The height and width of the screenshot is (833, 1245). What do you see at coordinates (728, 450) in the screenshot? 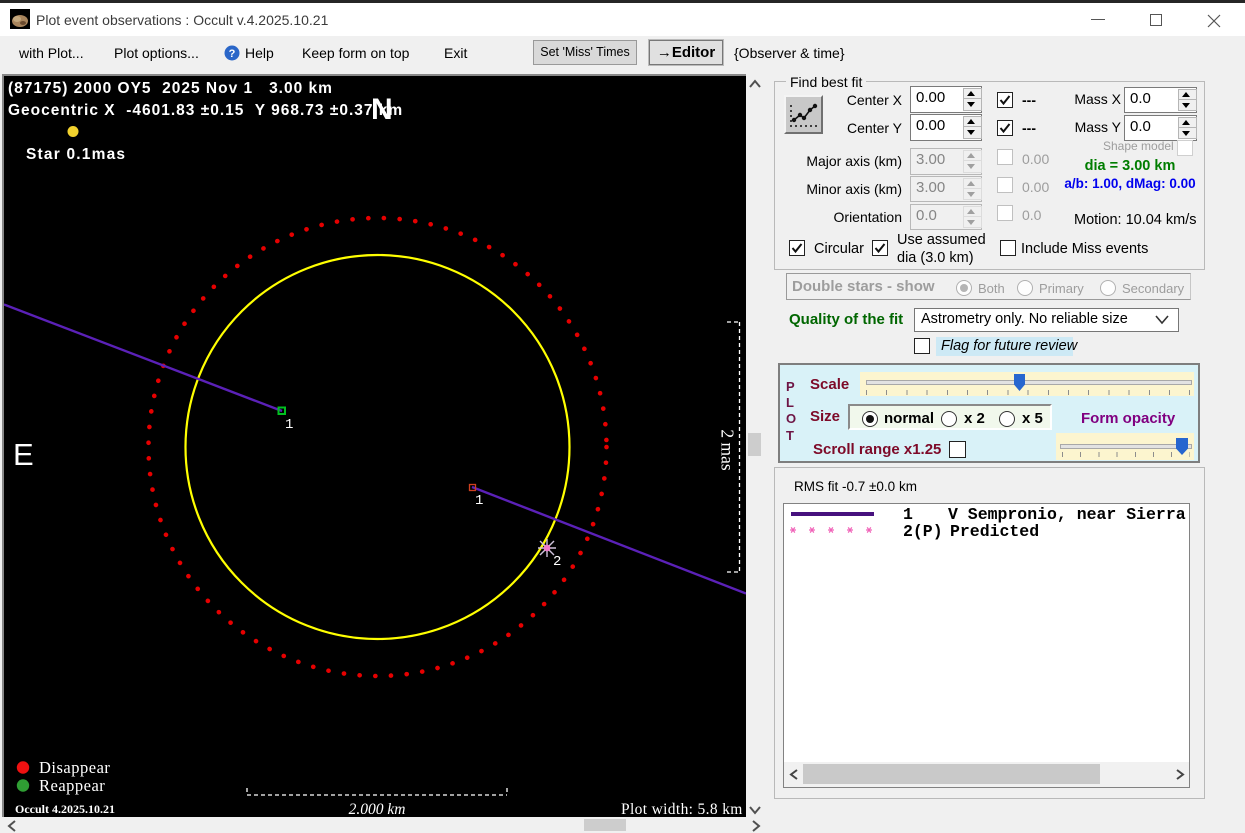
I see `svg-text: 2 mas` at bounding box center [728, 450].